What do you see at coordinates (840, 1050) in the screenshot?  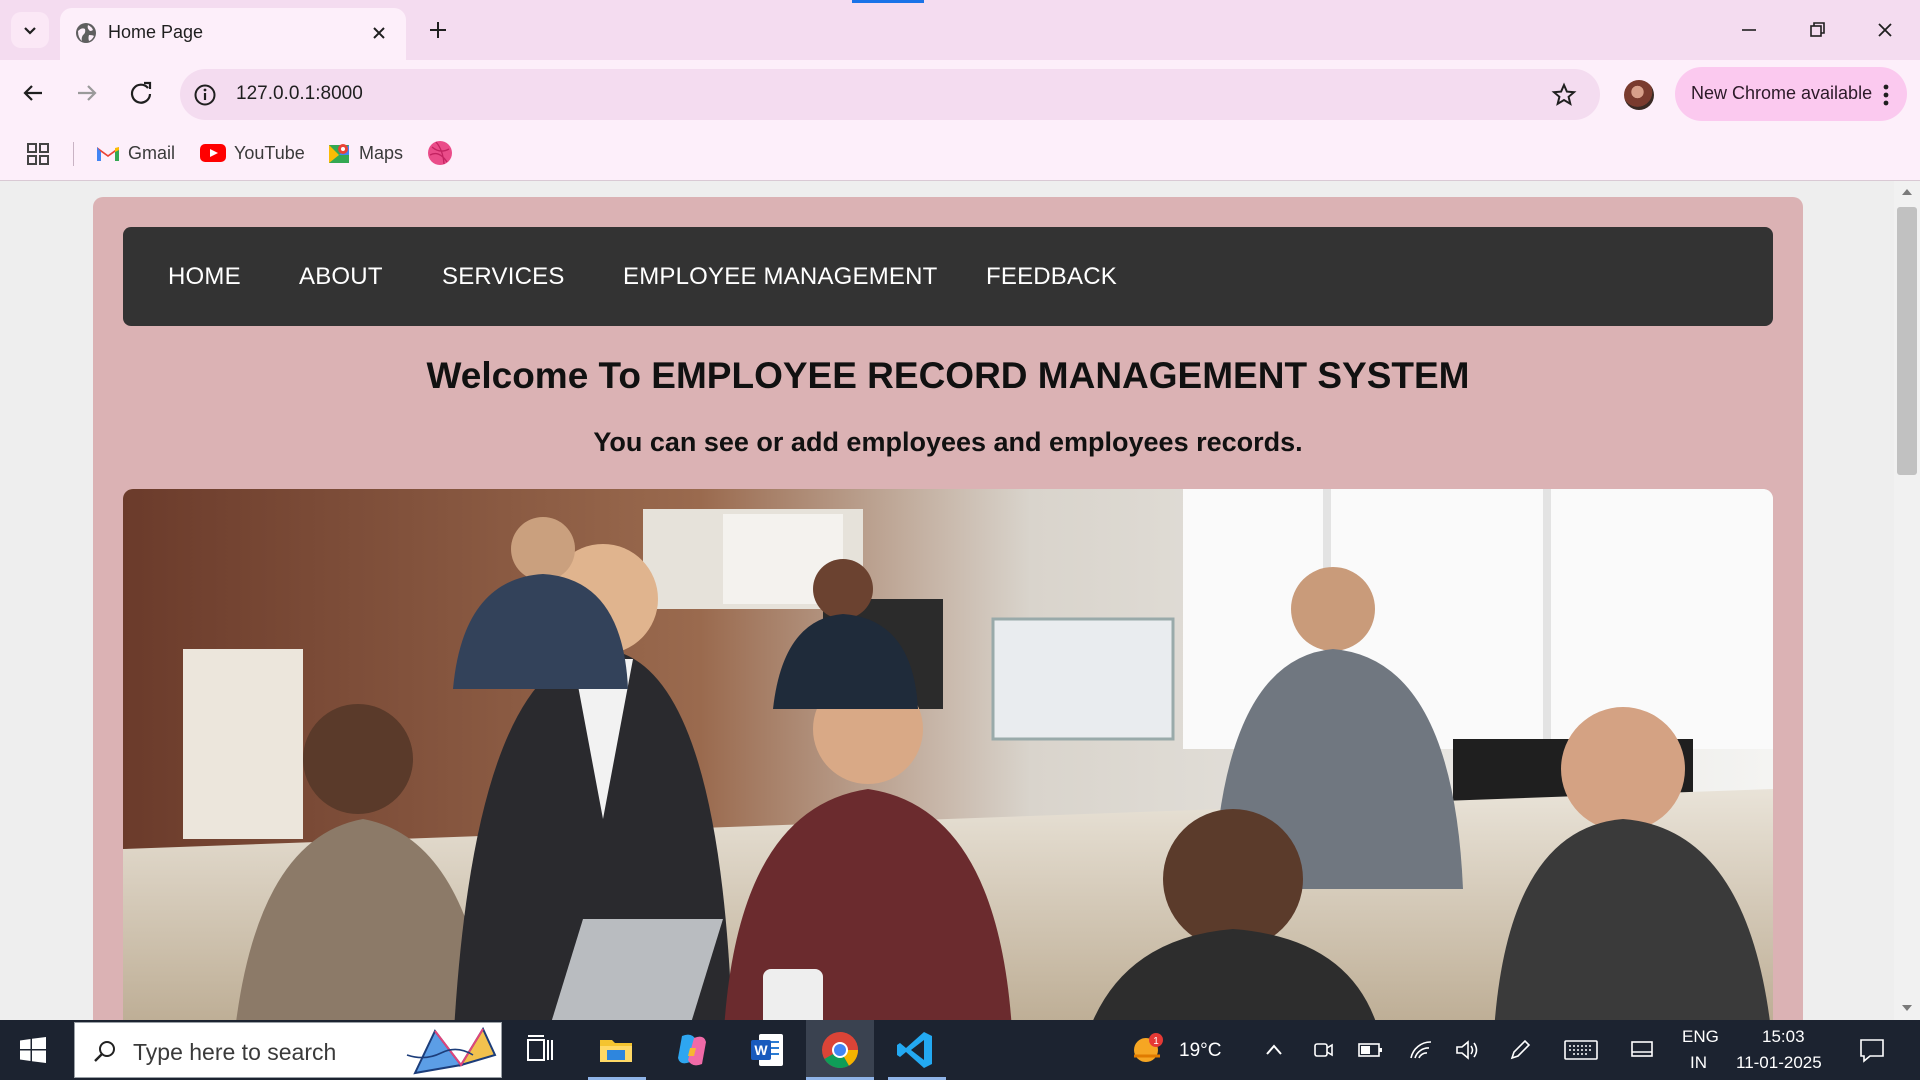 I see `chrome-icon` at bounding box center [840, 1050].